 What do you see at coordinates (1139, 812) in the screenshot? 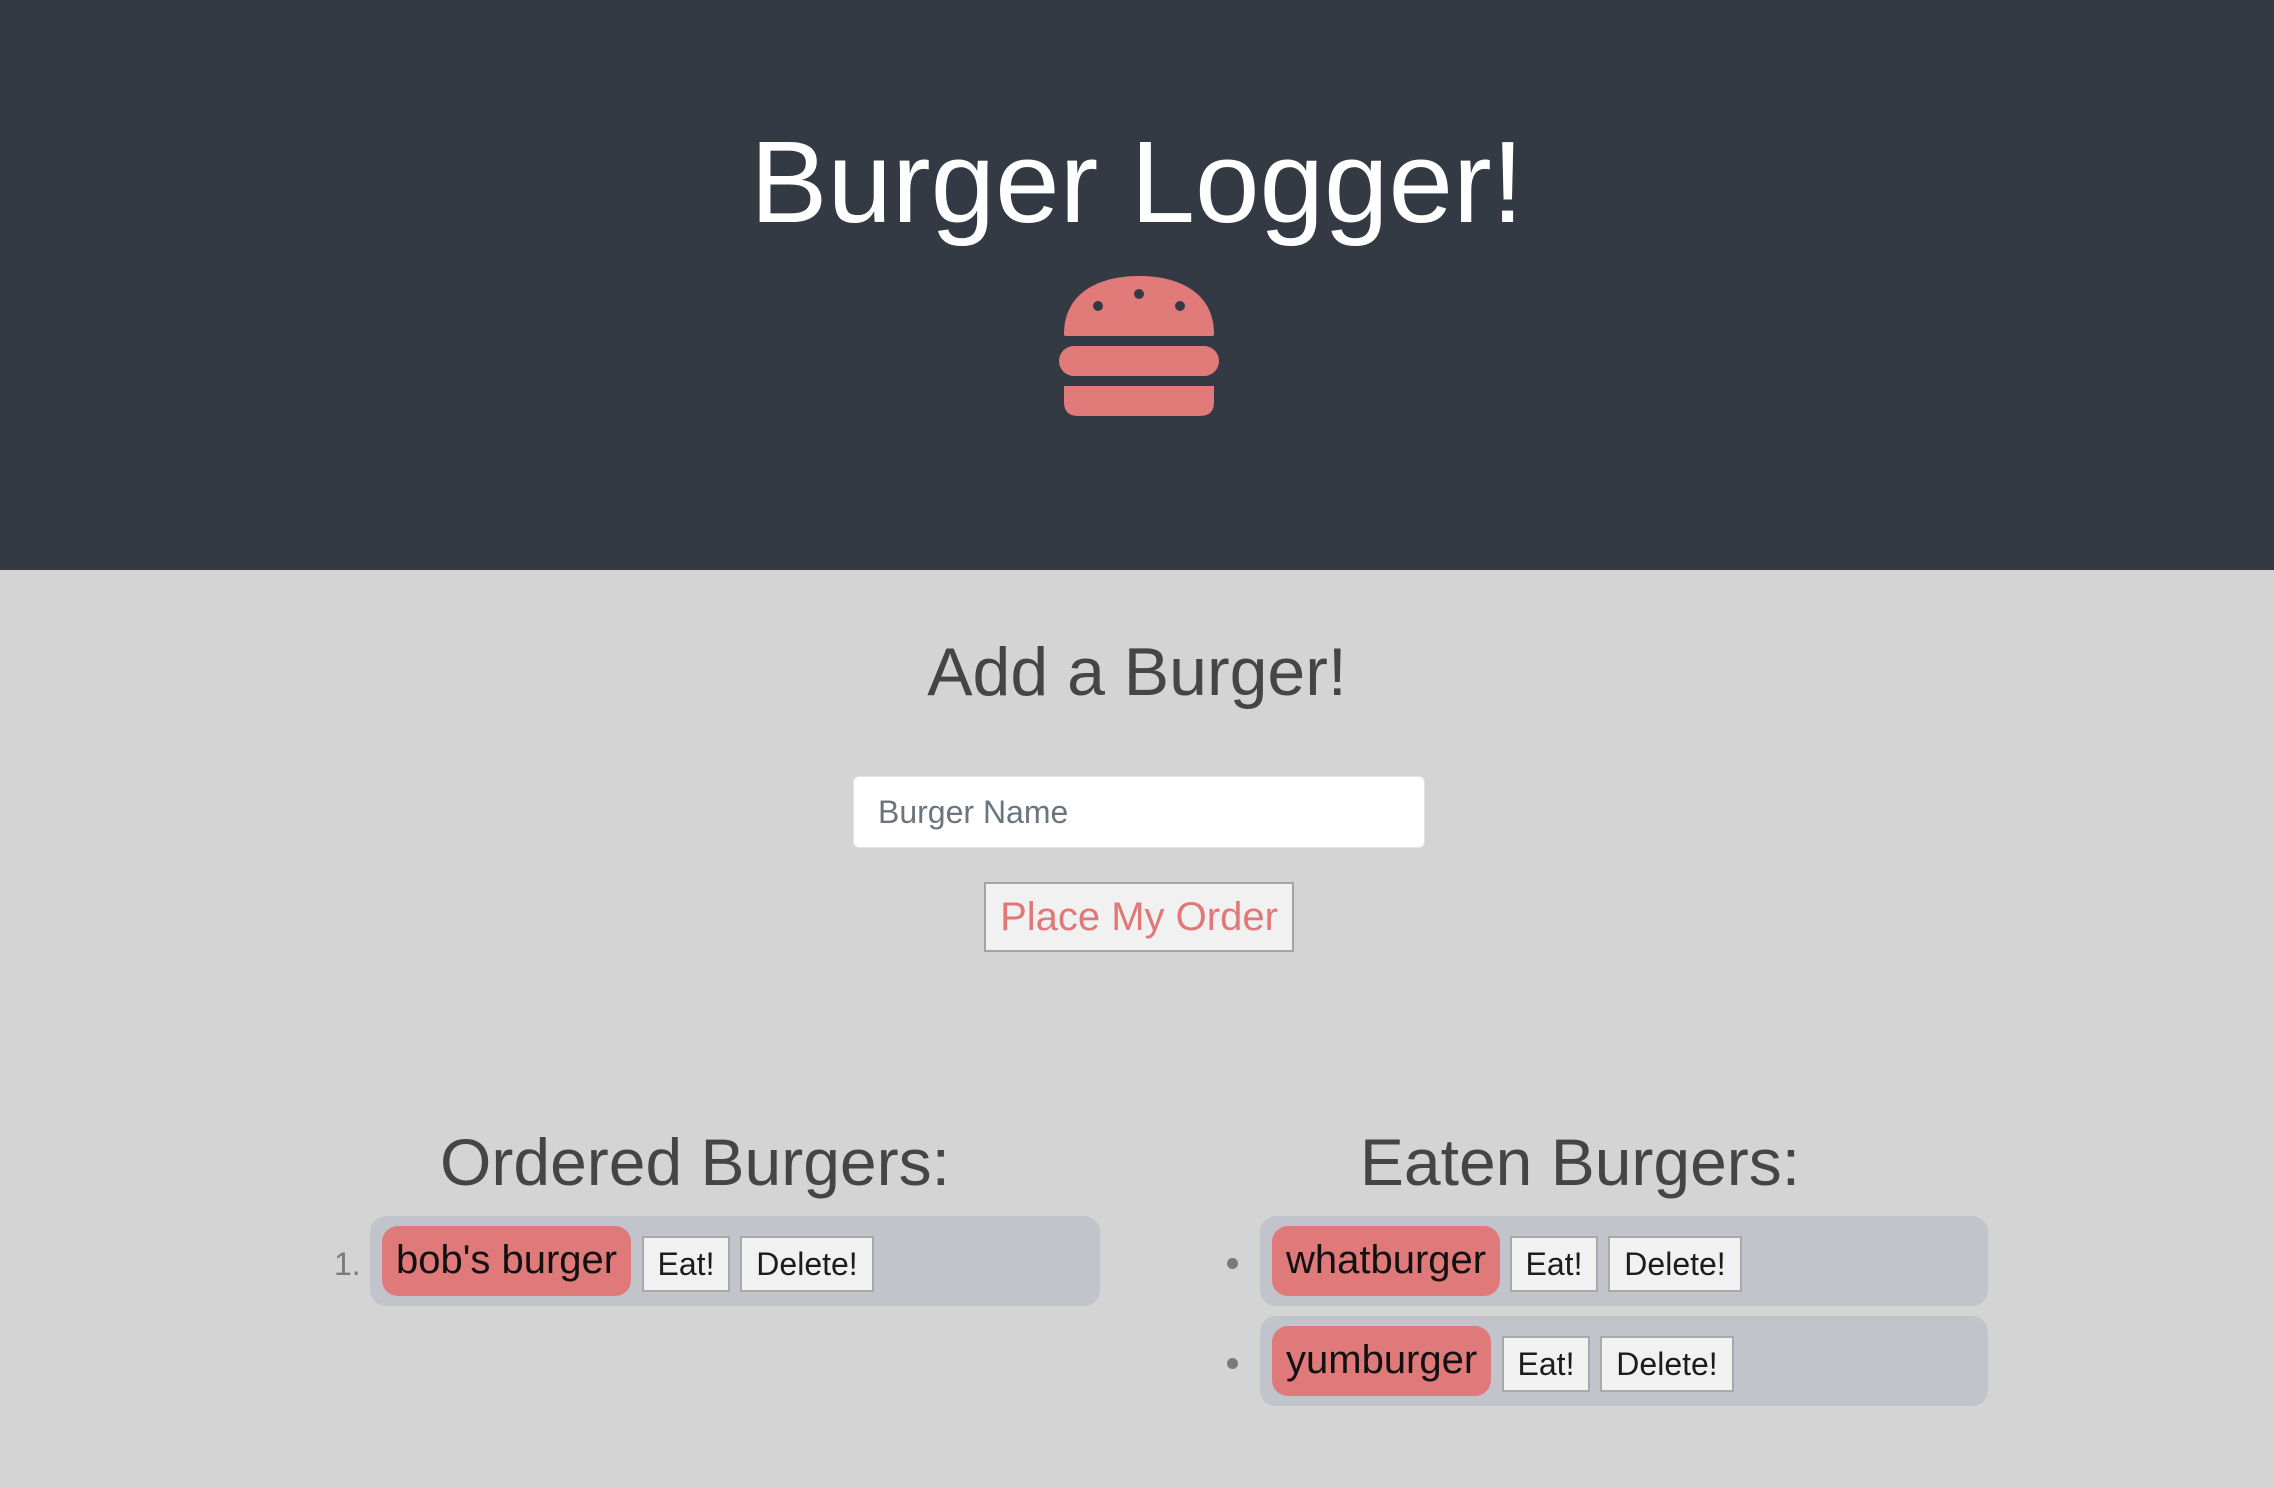
I see `burger-name-input` at bounding box center [1139, 812].